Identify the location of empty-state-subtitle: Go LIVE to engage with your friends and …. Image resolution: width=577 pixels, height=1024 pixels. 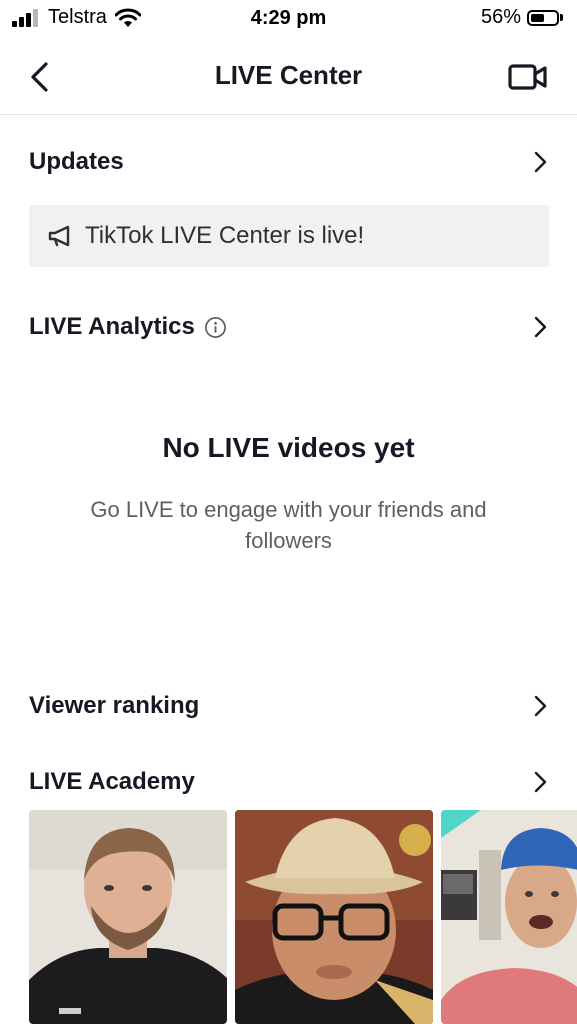
(288, 525).